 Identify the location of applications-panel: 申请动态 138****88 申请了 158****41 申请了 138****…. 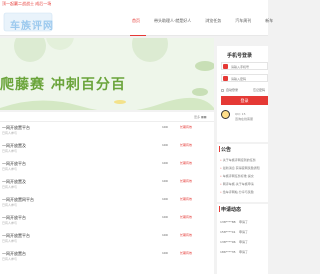
(242, 239).